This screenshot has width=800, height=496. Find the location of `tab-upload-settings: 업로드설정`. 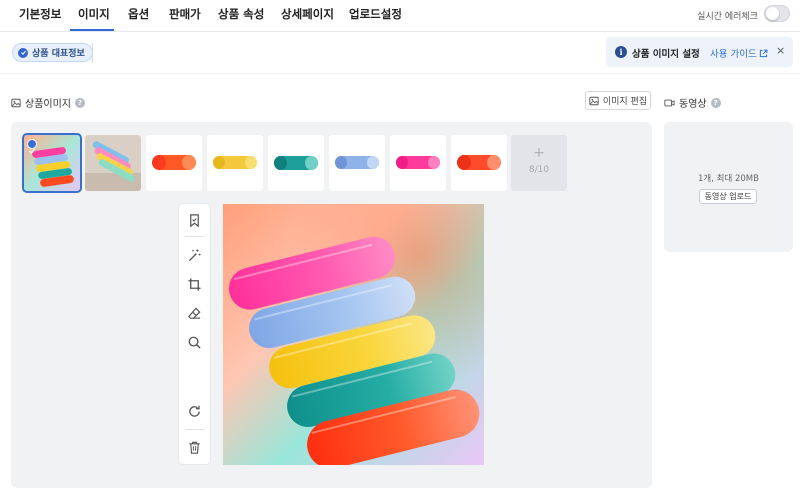

tab-upload-settings: 업로드설정 is located at coordinates (375, 14).